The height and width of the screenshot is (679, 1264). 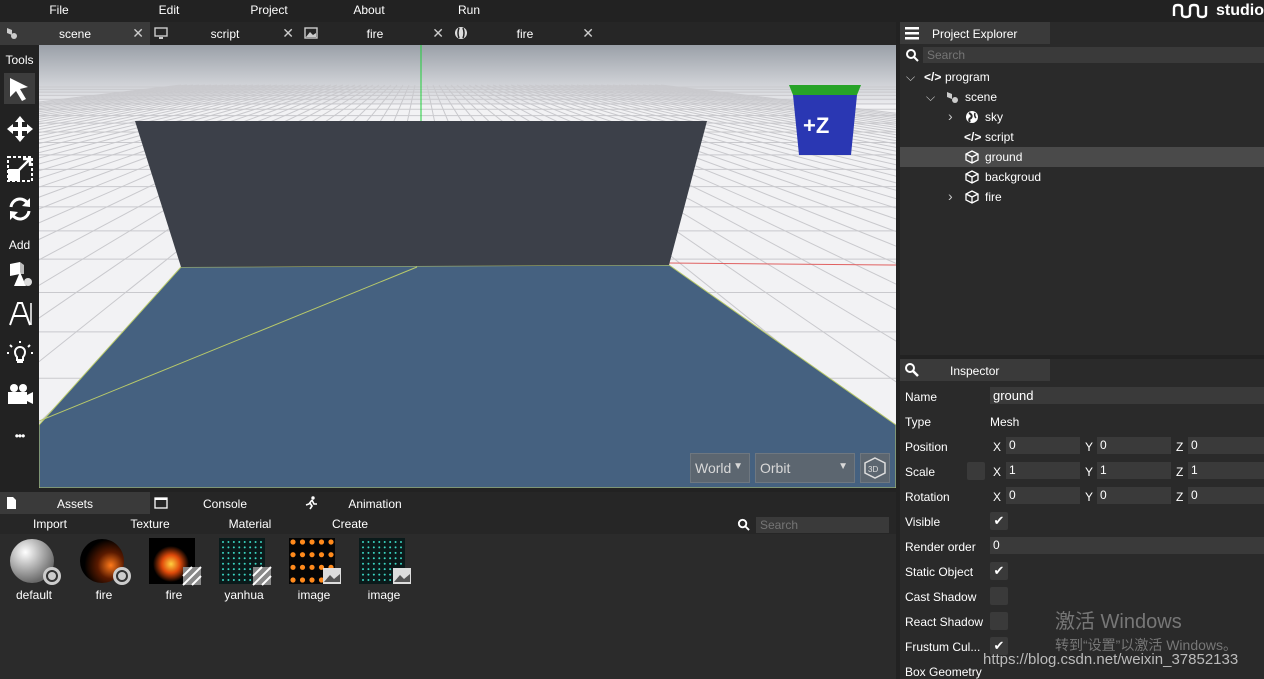 I want to click on inspector-title: Inspector, so click(x=975, y=371).